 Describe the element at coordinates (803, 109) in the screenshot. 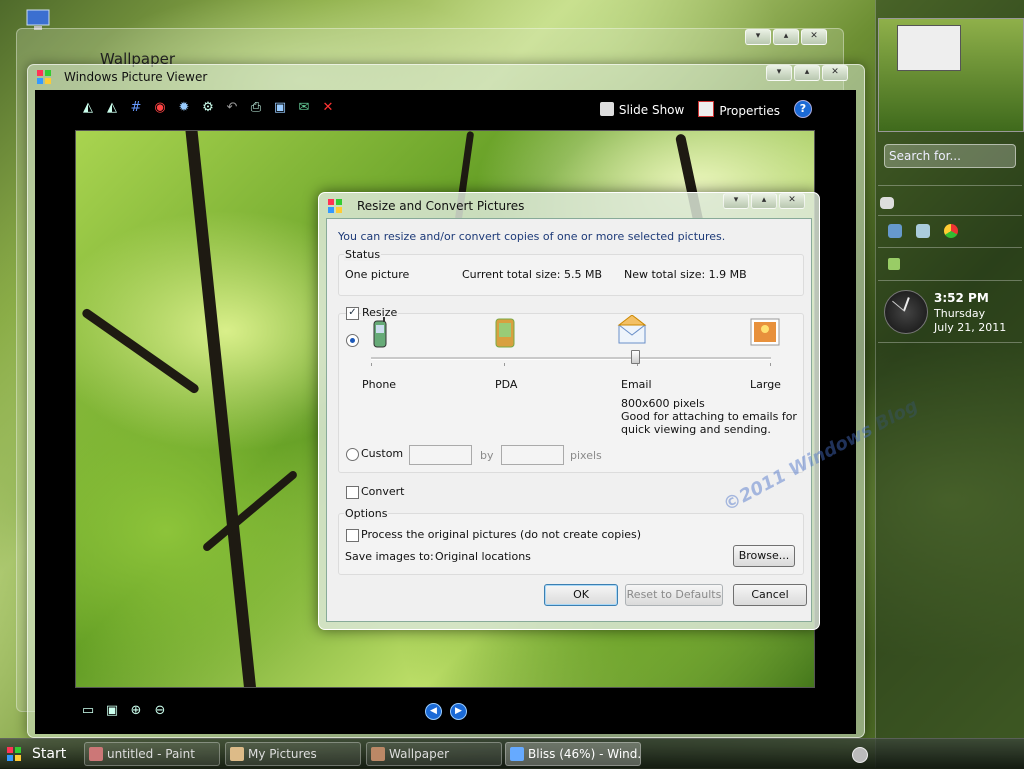

I see `help-button: ?` at that location.